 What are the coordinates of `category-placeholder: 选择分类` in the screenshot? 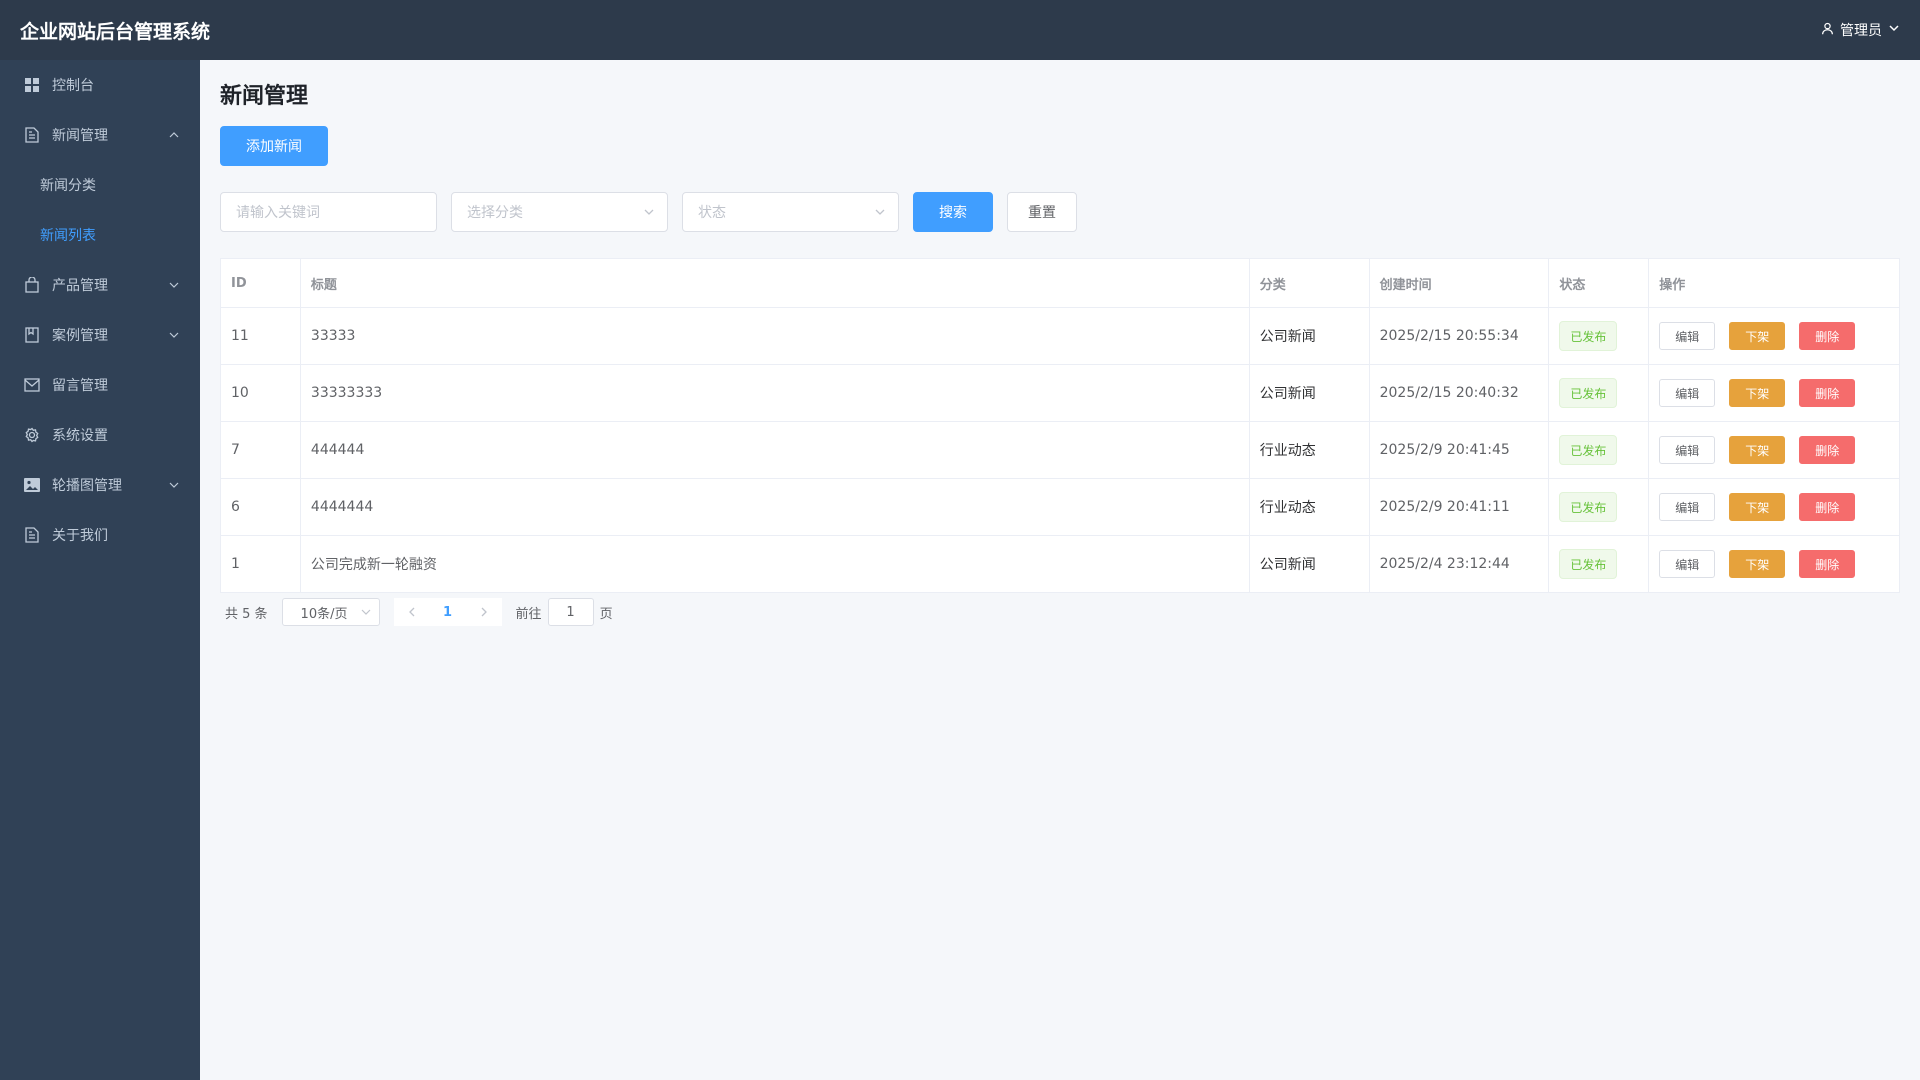 It's located at (495, 213).